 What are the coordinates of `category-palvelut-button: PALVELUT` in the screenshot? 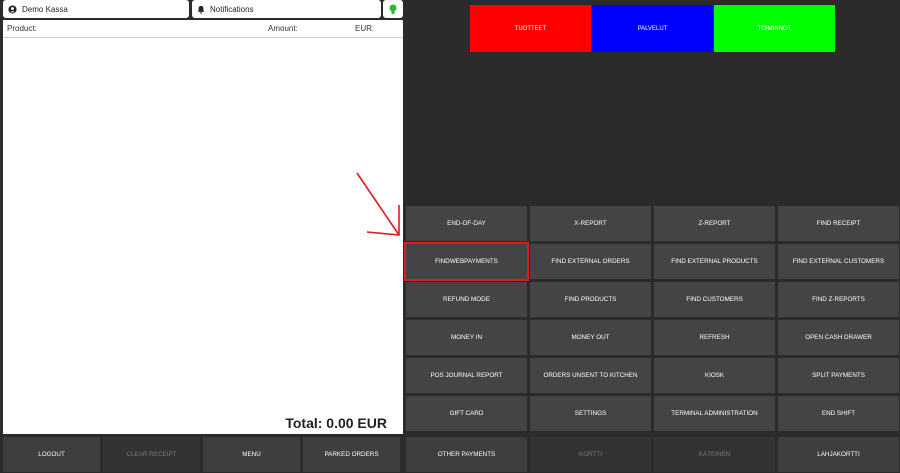 It's located at (652, 28).